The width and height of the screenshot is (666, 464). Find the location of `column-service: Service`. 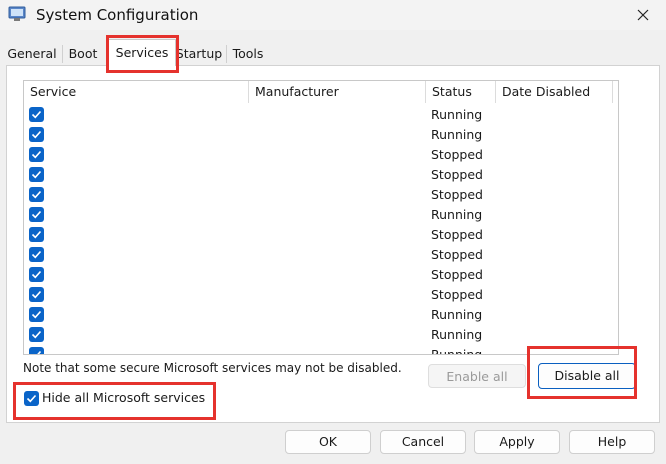

column-service: Service is located at coordinates (136, 92).